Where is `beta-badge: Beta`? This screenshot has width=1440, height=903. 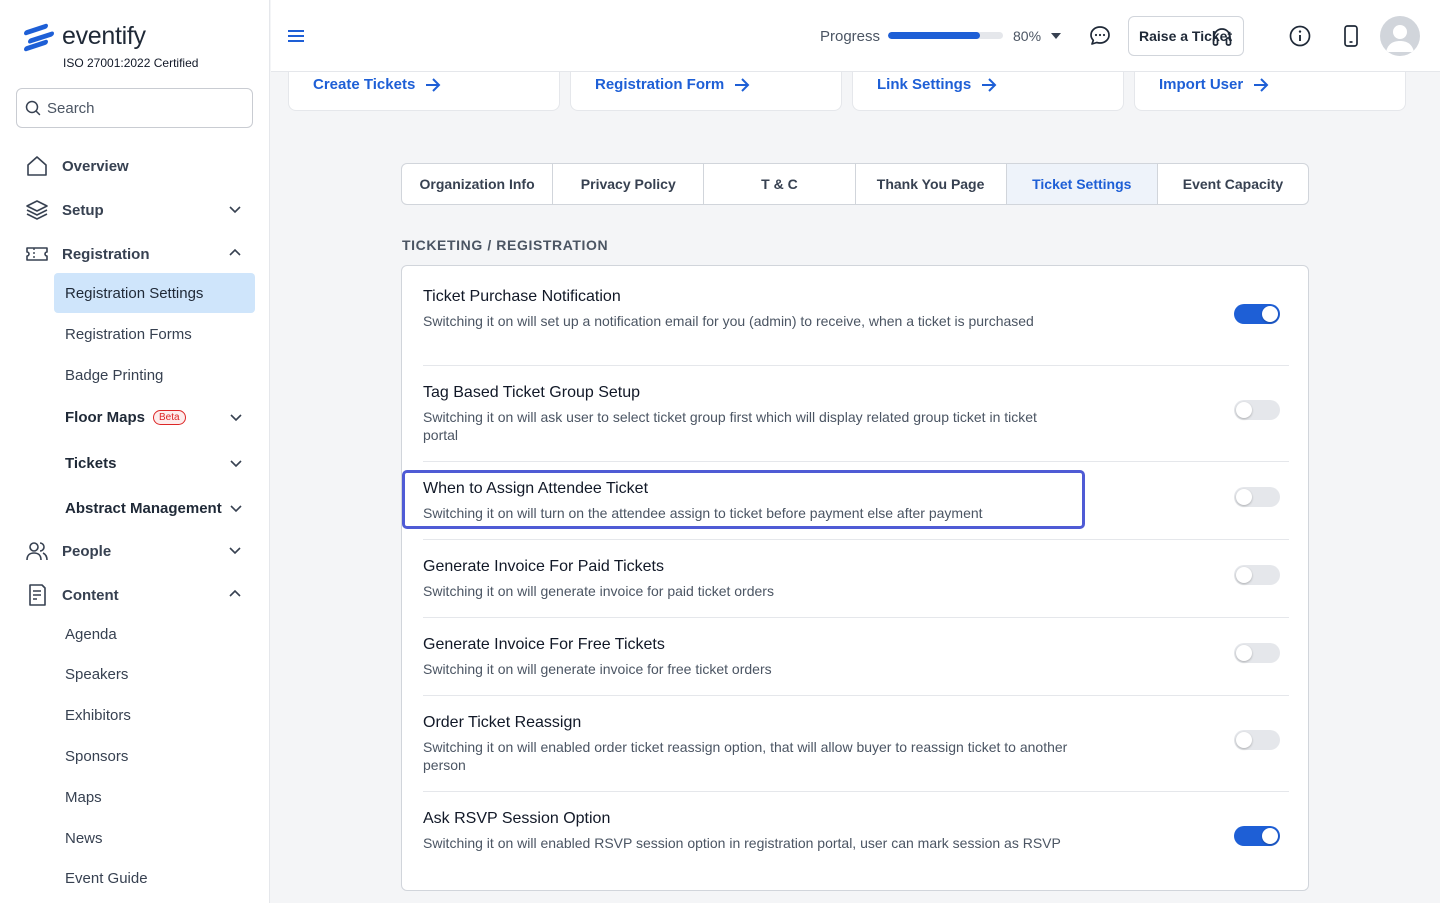 beta-badge: Beta is located at coordinates (169, 417).